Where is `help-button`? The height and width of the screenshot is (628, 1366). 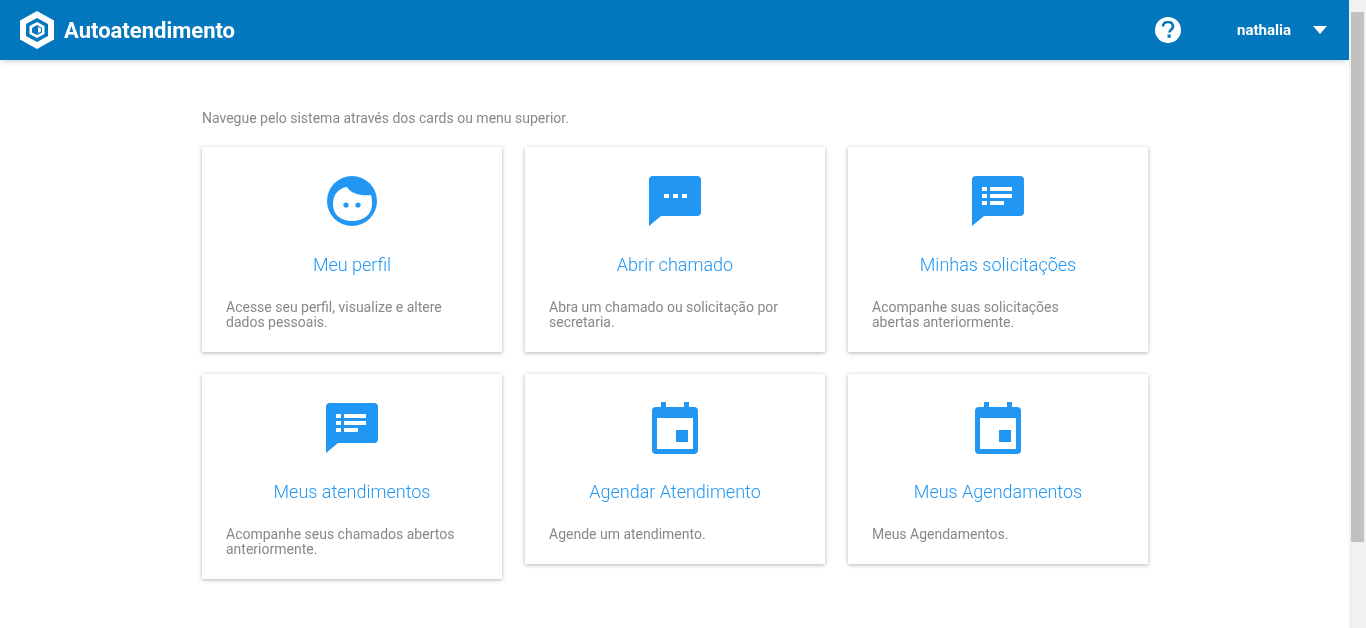 help-button is located at coordinates (1168, 30).